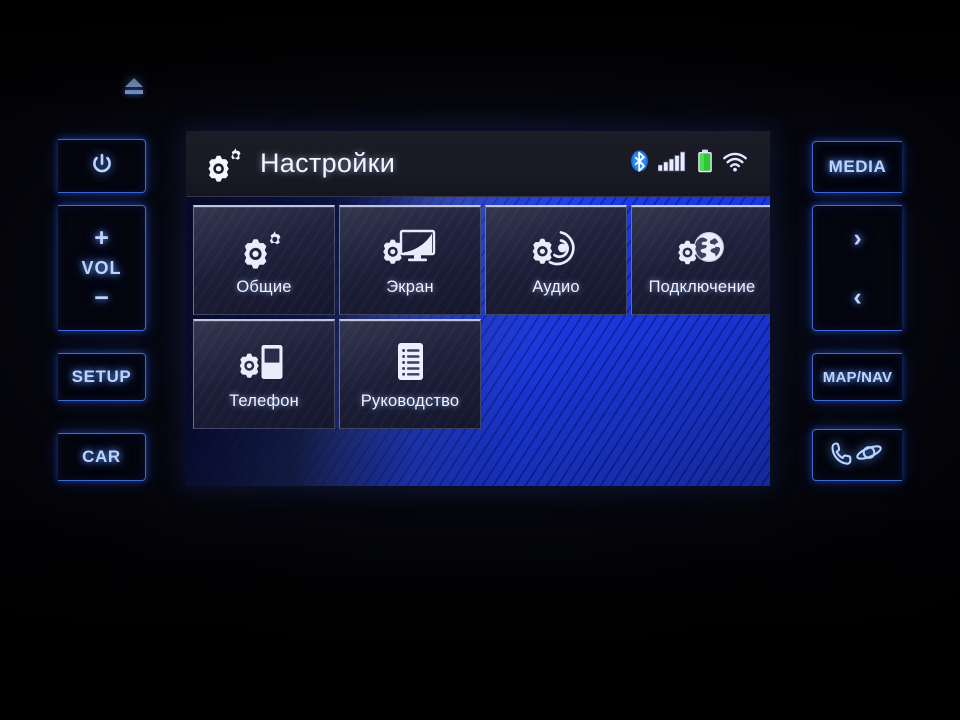  I want to click on phone-voice-button, so click(857, 455).